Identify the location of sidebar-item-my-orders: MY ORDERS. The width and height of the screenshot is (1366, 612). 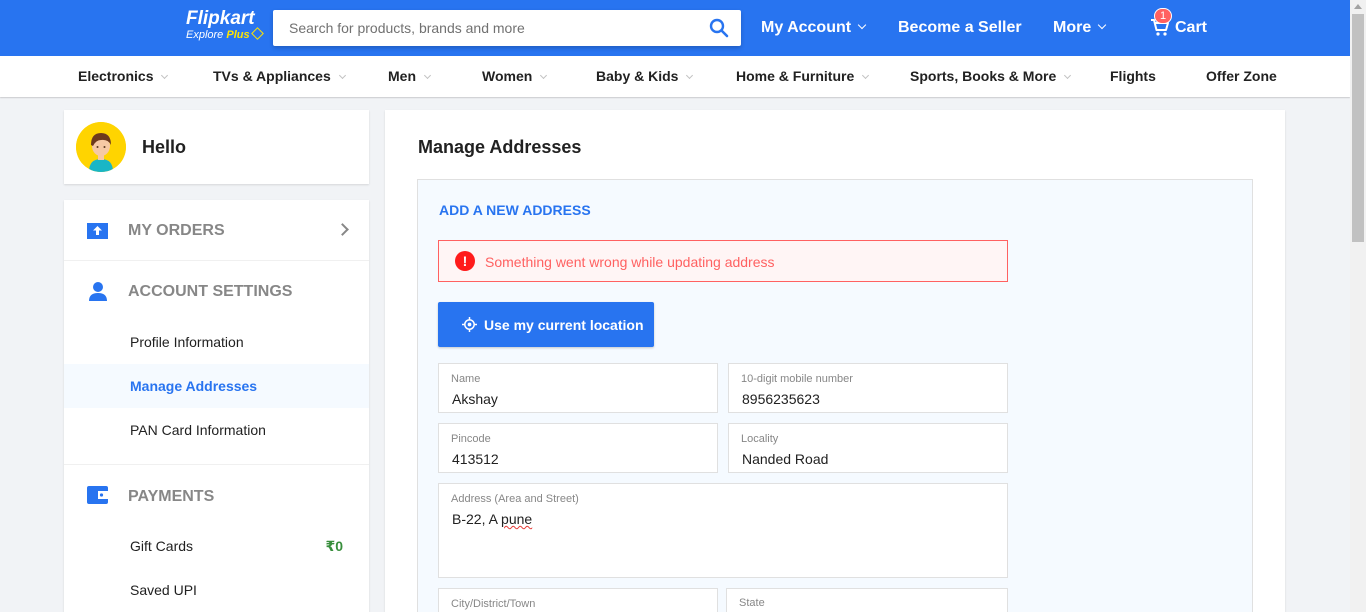
(216, 230).